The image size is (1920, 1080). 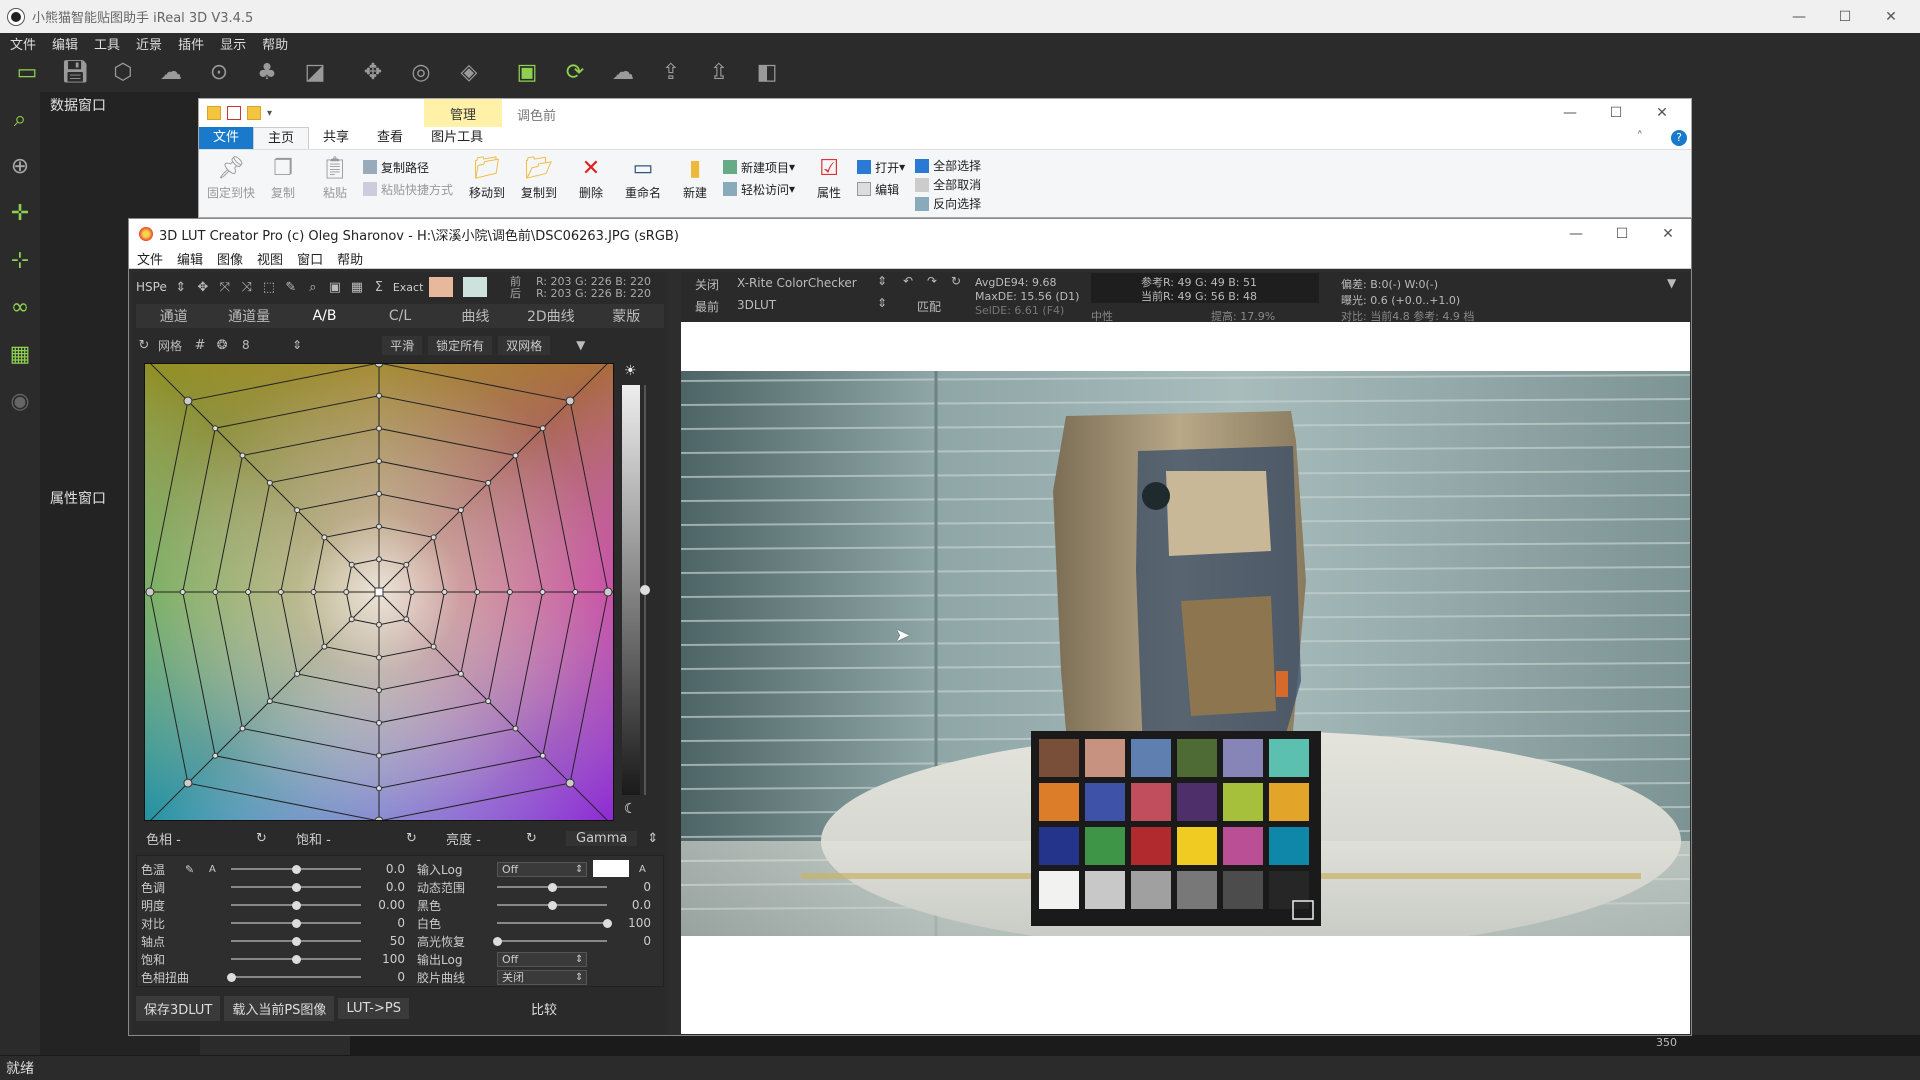 I want to click on header-dropdown-icon: ▼, so click(x=1671, y=283).